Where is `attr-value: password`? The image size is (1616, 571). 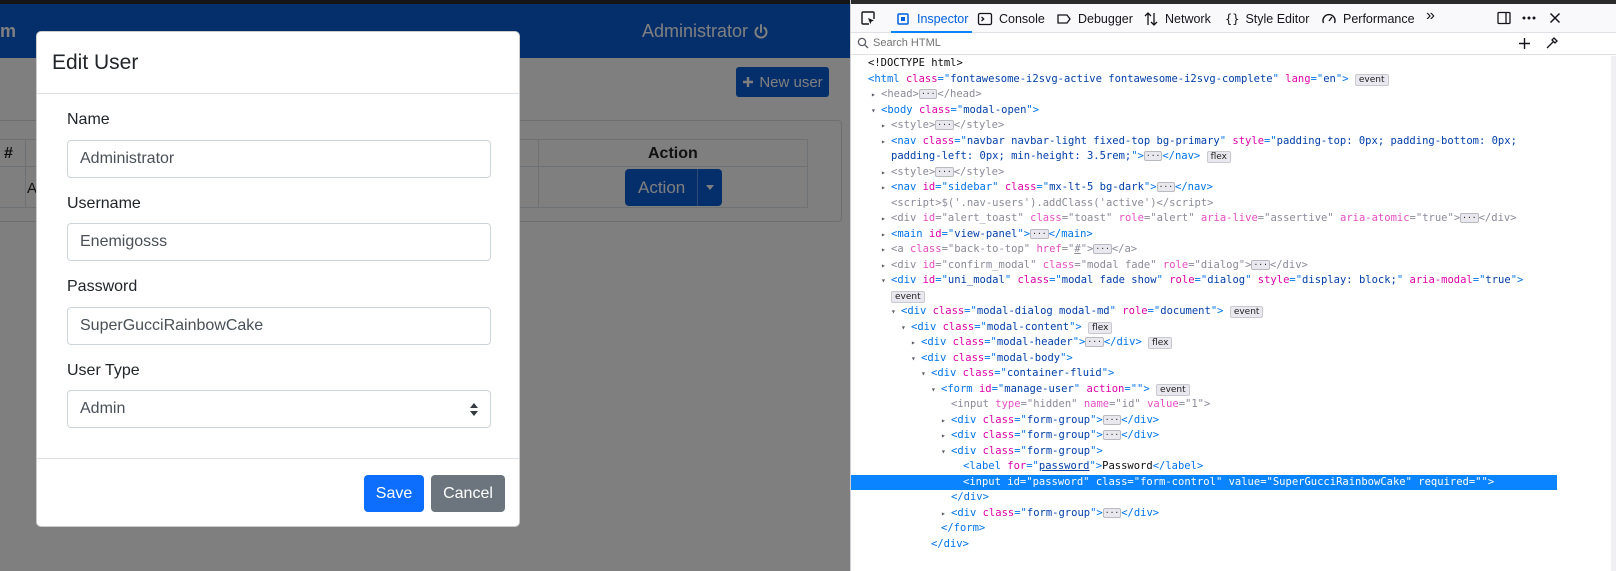 attr-value: password is located at coordinates (1064, 466).